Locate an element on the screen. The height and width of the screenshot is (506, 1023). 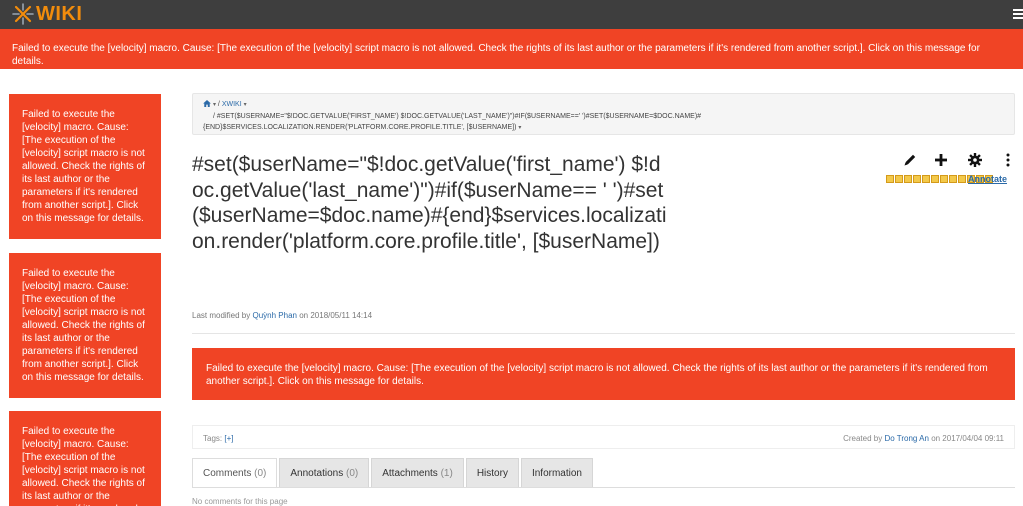
add-tag-button: [+] is located at coordinates (228, 438).